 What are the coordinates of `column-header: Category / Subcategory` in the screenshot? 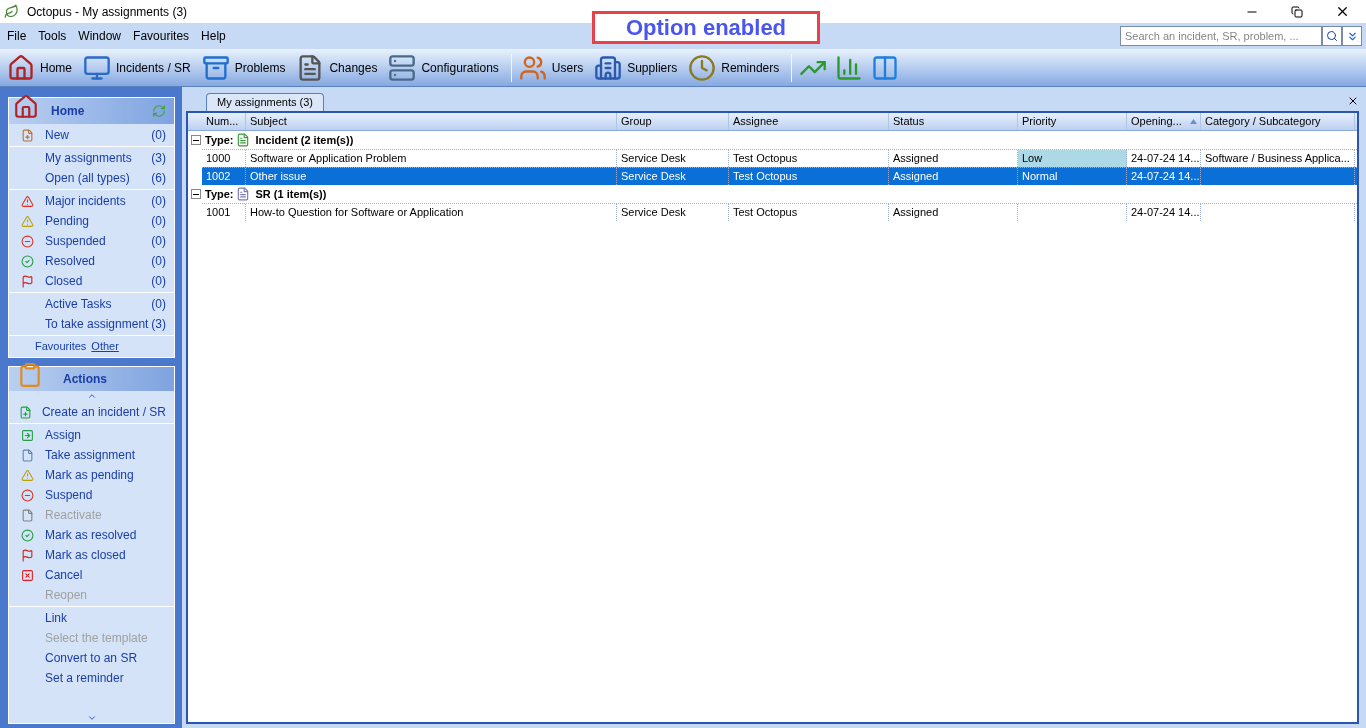 It's located at (1278, 121).